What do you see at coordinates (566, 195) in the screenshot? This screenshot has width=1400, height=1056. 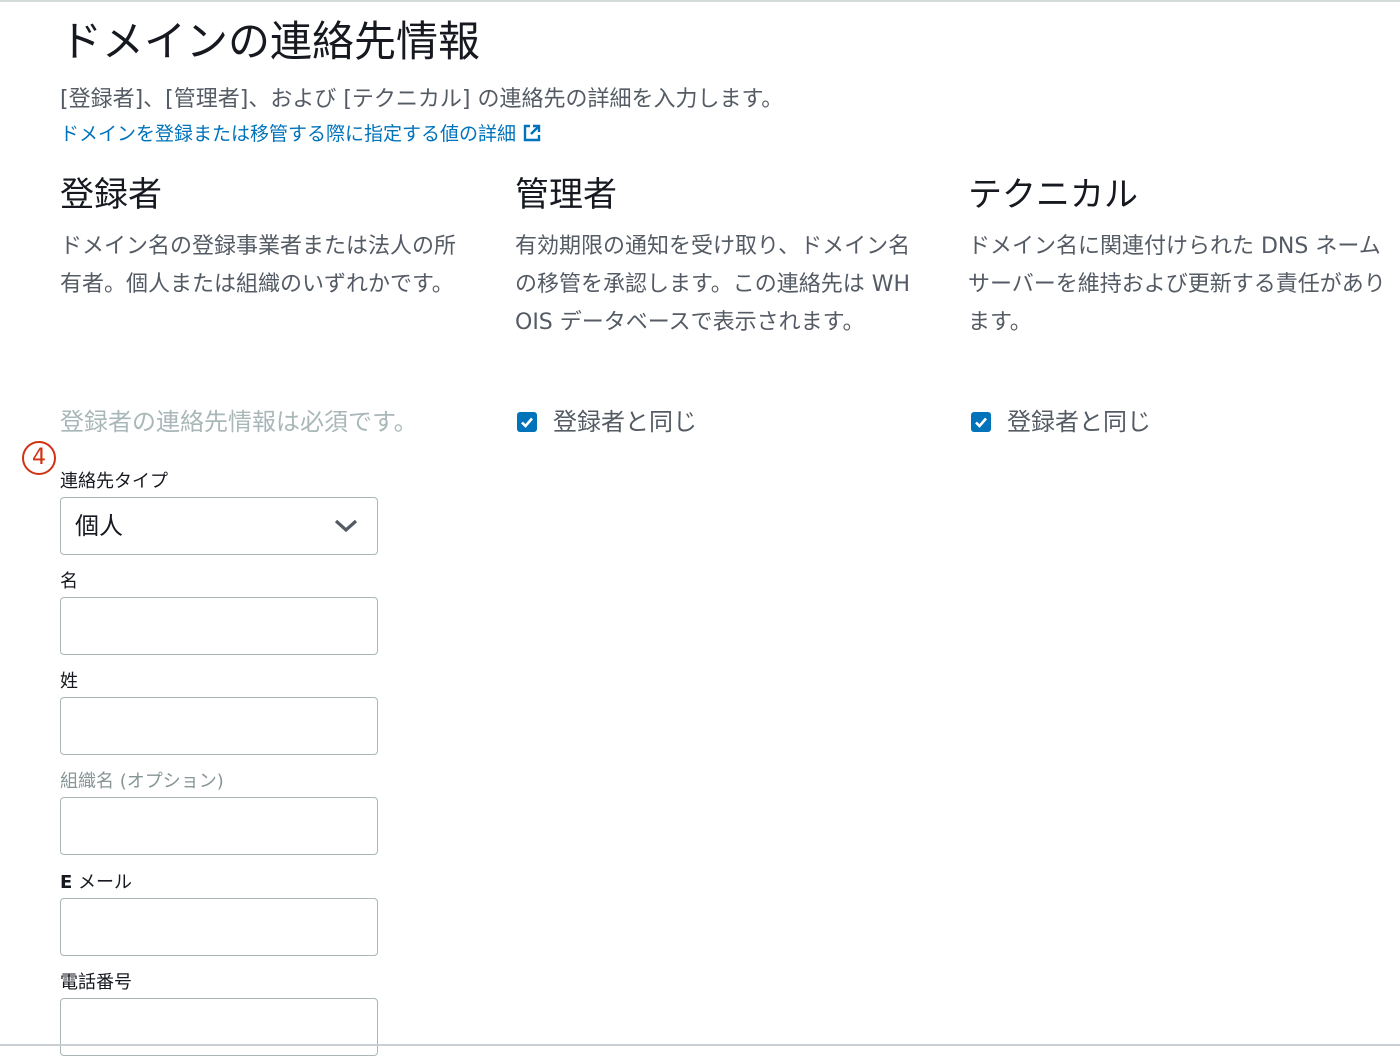 I see `admin-heading: 管理者` at bounding box center [566, 195].